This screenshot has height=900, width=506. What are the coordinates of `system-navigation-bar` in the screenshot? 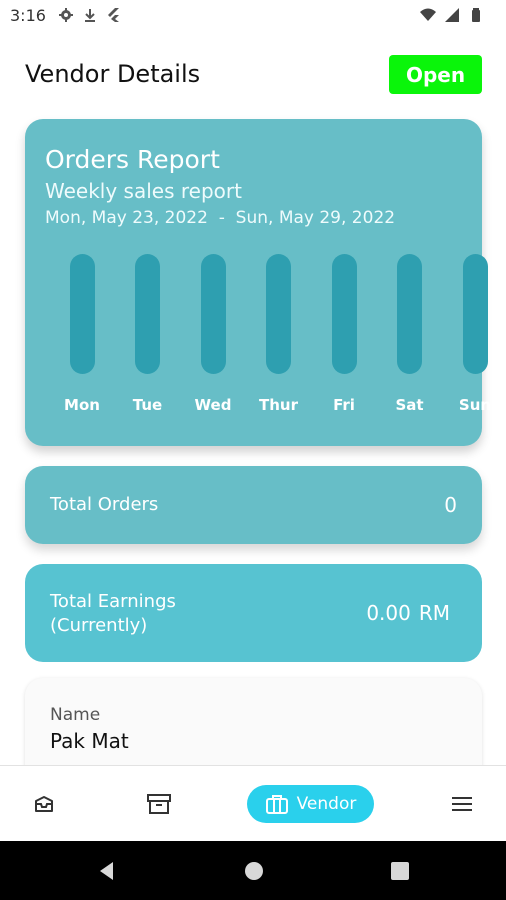 It's located at (253, 870).